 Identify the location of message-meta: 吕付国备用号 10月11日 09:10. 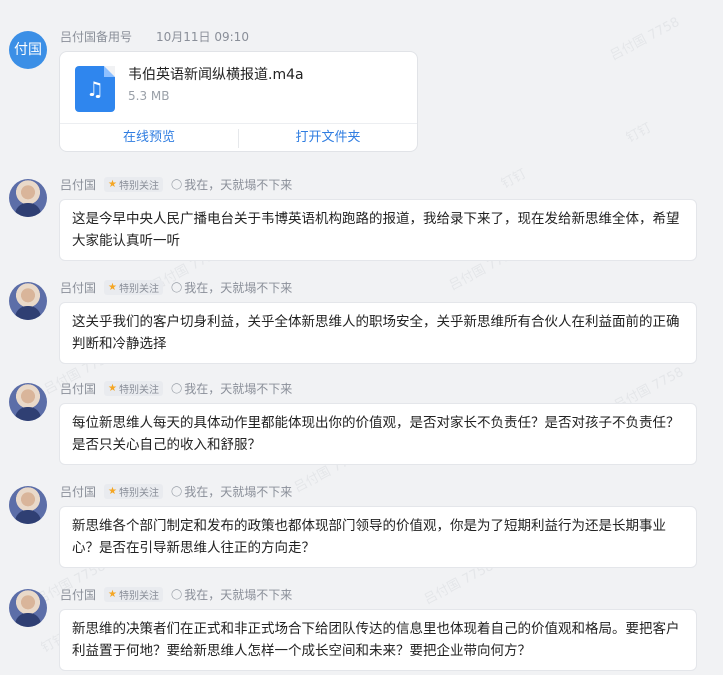
(154, 36).